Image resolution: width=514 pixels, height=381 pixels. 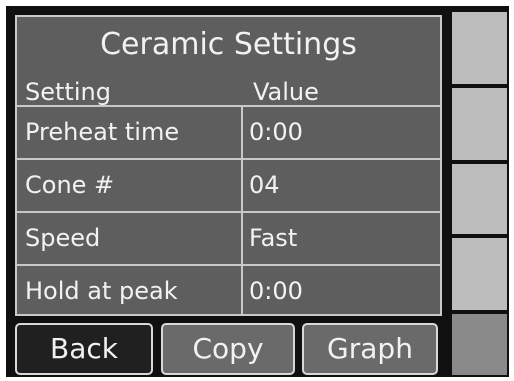 I want to click on copy-button: Copy, so click(x=228, y=349).